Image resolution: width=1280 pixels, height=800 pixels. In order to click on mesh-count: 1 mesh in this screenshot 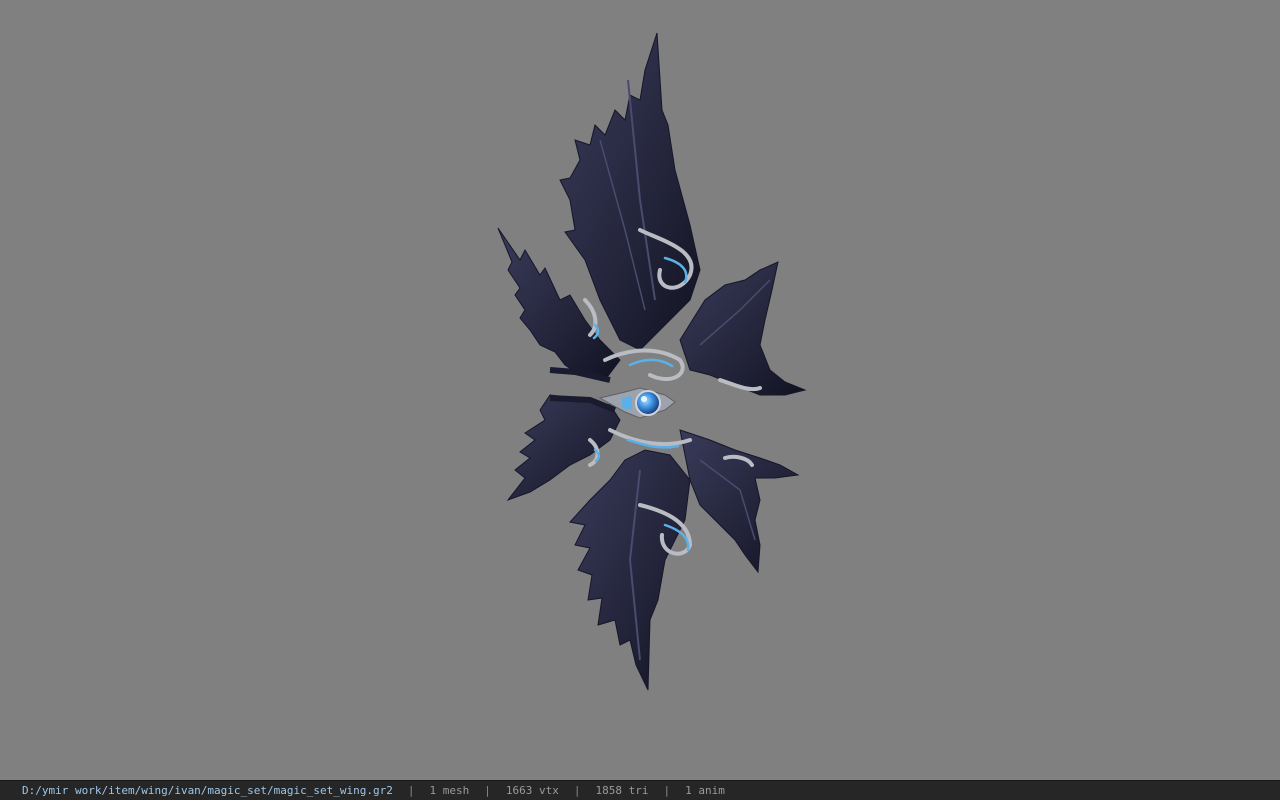, I will do `click(449, 790)`.